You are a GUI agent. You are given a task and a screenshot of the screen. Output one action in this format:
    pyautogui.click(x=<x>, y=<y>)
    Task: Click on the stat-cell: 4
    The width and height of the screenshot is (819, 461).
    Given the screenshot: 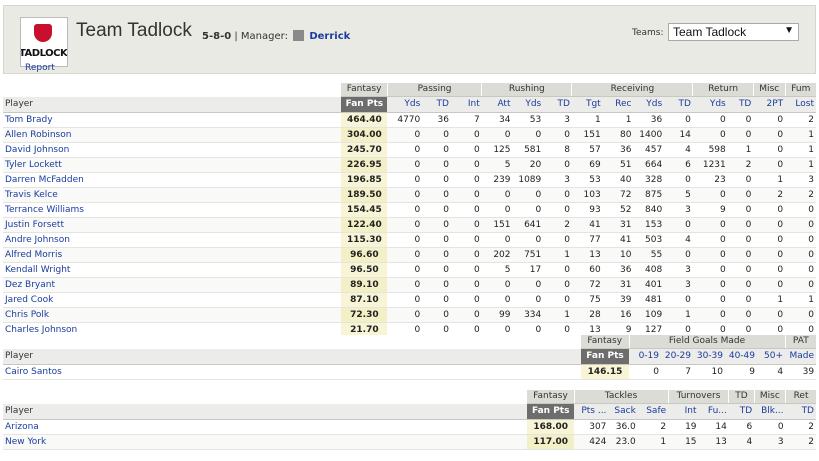 What is the action you would take?
    pyautogui.click(x=771, y=372)
    